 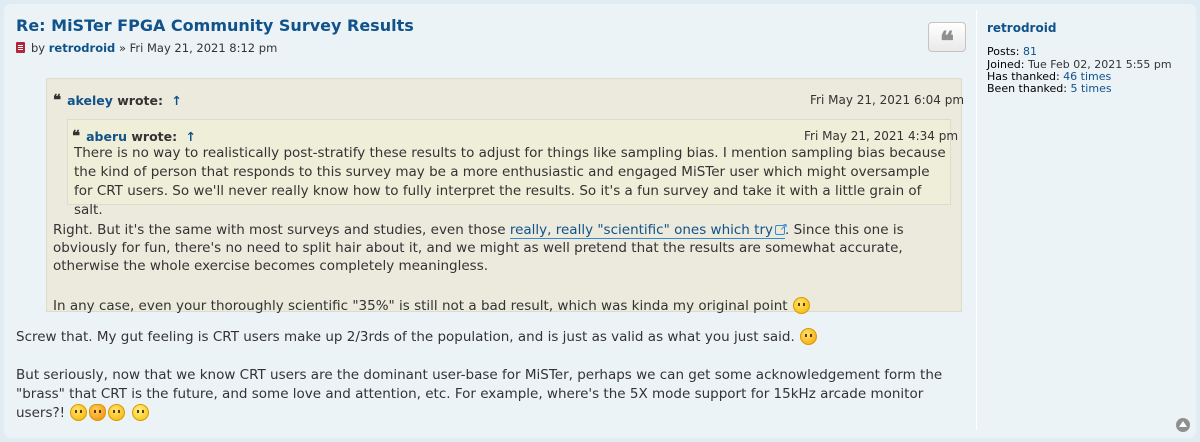 I want to click on back-to-top-icon, so click(x=1183, y=425).